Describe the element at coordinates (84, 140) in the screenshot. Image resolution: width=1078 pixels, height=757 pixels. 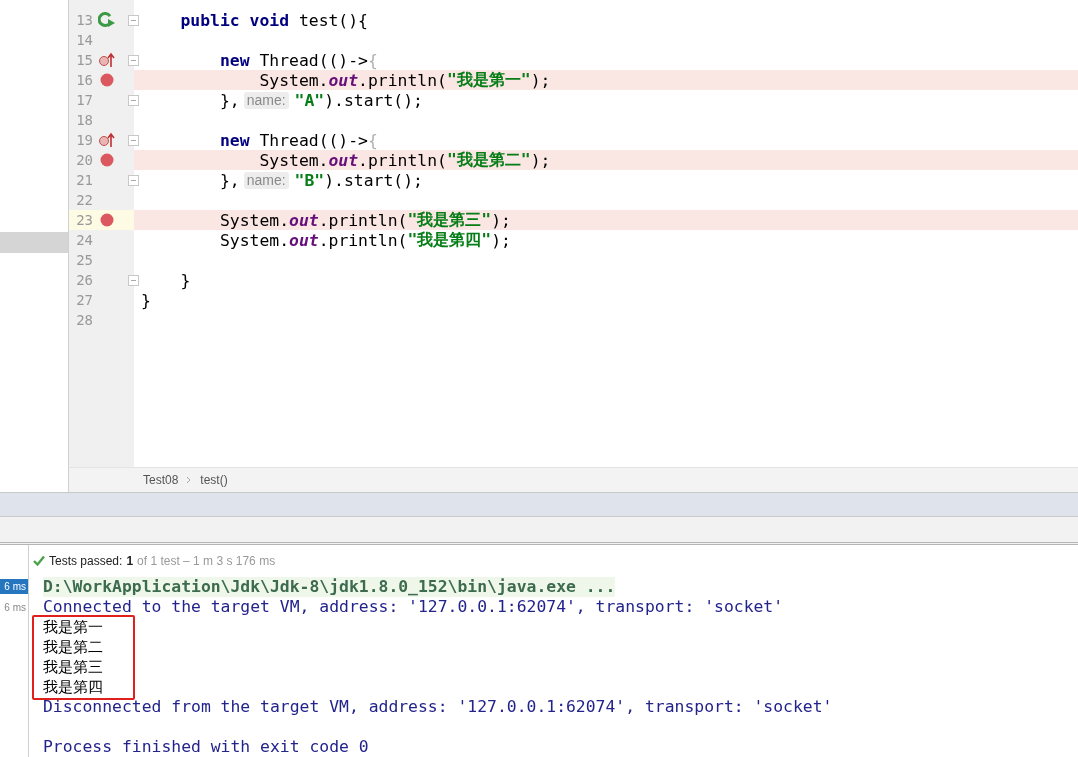
I see `line-number: 19` at that location.